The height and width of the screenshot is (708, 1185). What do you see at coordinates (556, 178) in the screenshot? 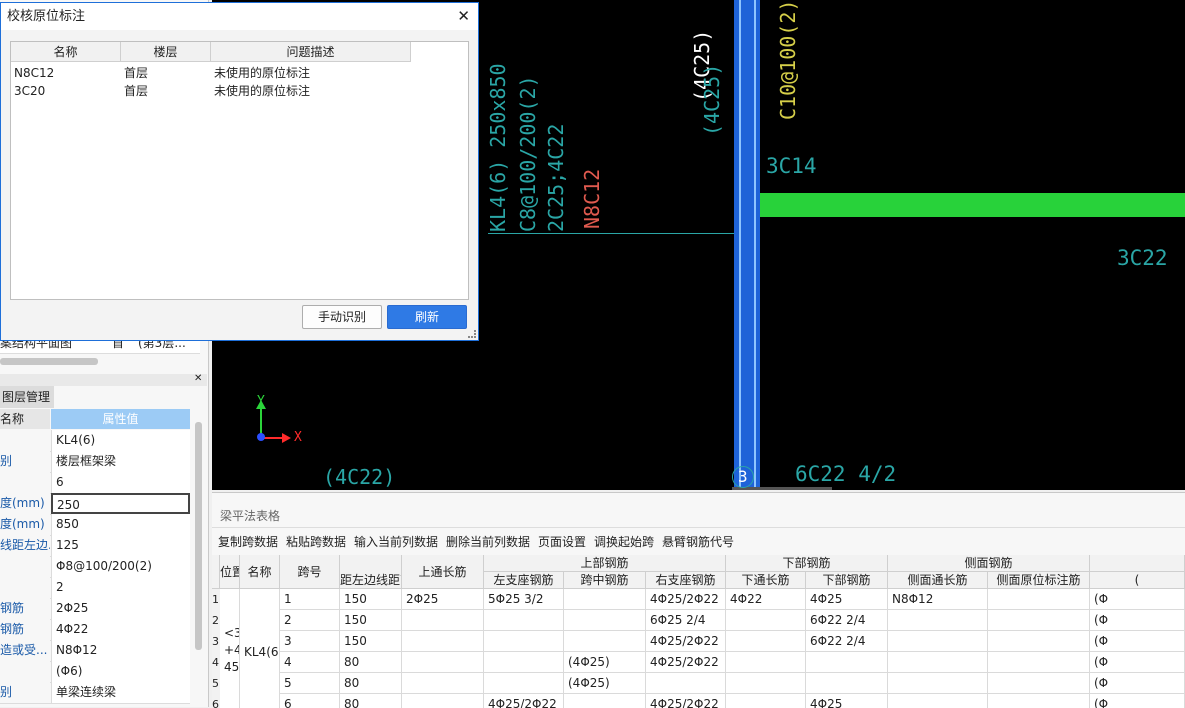
I see `top-bars-label: 2C25;4C22` at bounding box center [556, 178].